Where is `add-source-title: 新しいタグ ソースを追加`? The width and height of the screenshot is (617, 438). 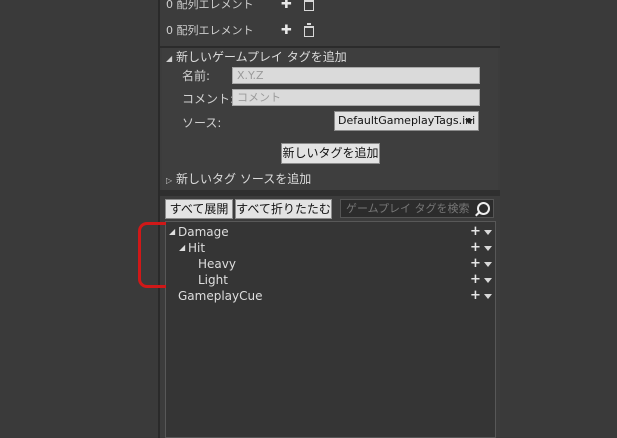 add-source-title: 新しいタグ ソースを追加 is located at coordinates (244, 179).